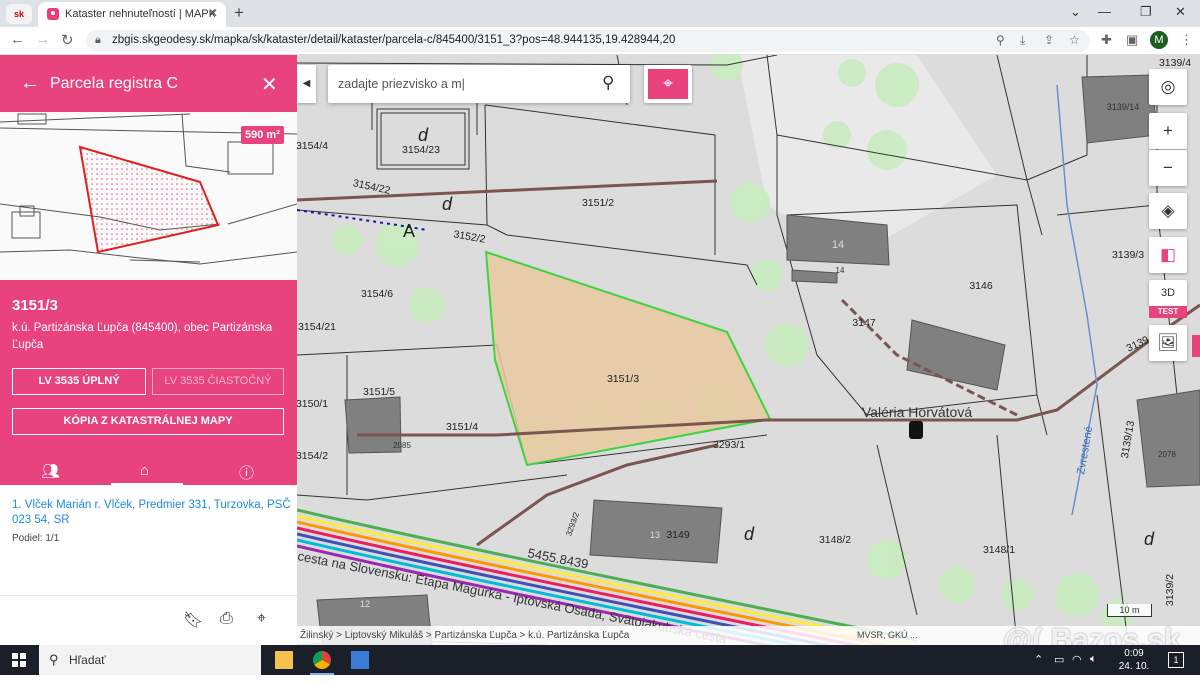 This screenshot has width=1200, height=686. What do you see at coordinates (239, 13) in the screenshot?
I see `new-tab-icon: +` at bounding box center [239, 13].